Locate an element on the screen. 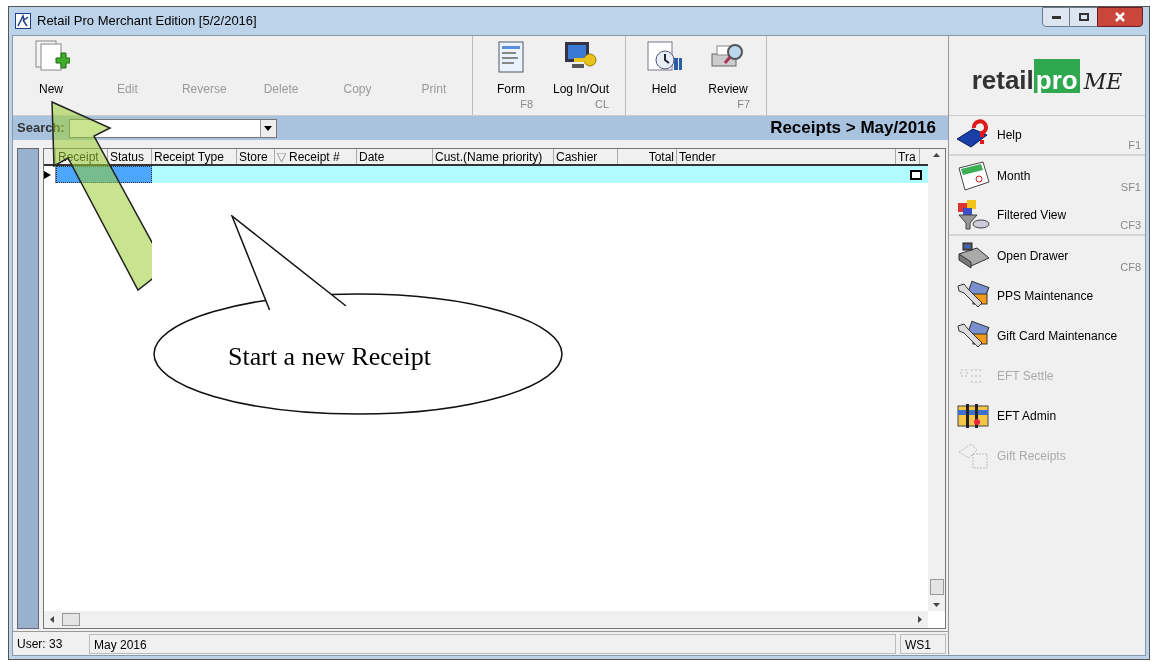 This screenshot has width=1155, height=662. column-header: Cashier is located at coordinates (586, 156).